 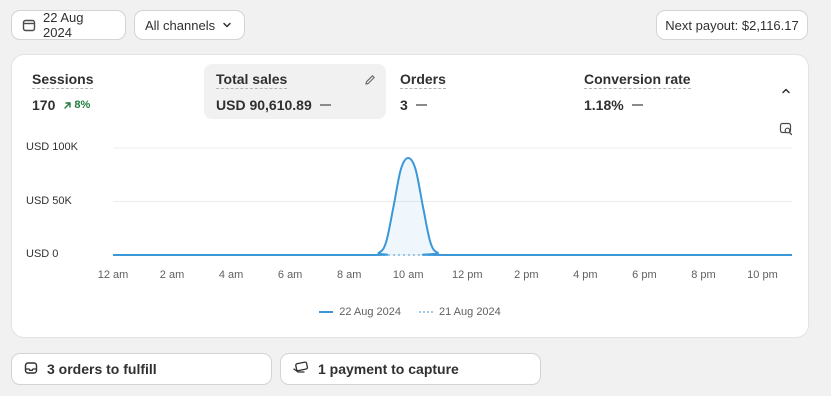 I want to click on x-tick-label: 4 am, so click(x=231, y=275).